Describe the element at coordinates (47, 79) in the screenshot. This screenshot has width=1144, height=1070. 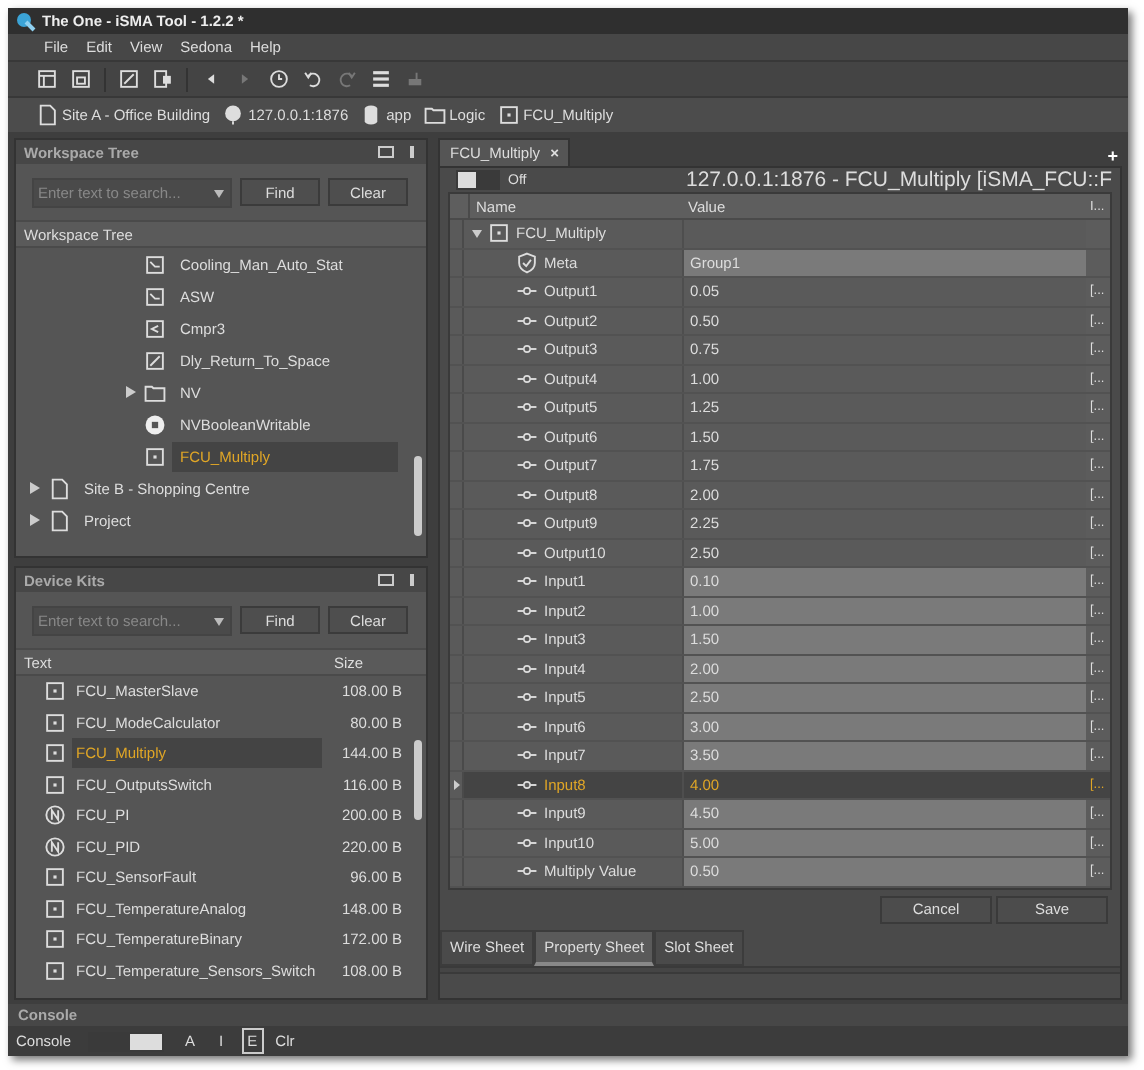
I see `layout-icon` at that location.